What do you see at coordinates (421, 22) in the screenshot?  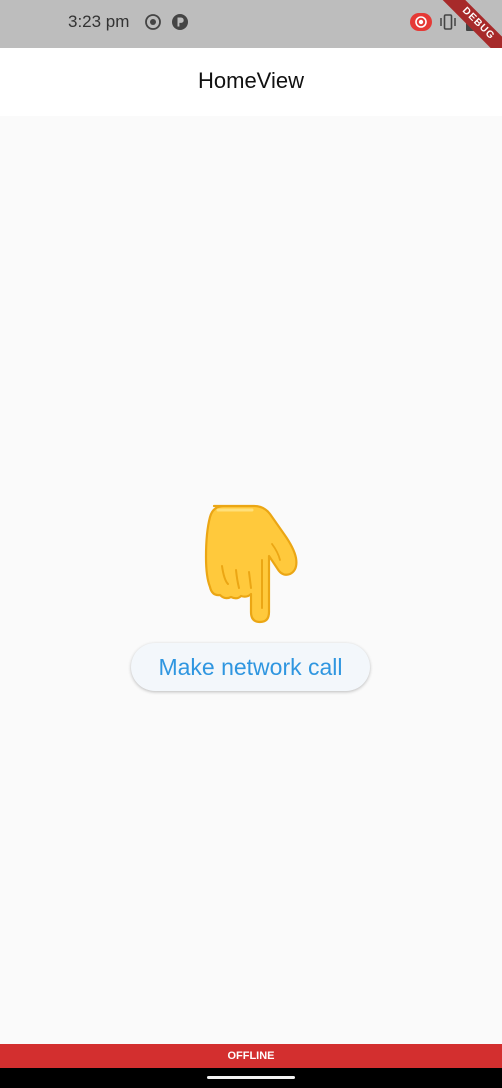 I see `screen-record-icon` at bounding box center [421, 22].